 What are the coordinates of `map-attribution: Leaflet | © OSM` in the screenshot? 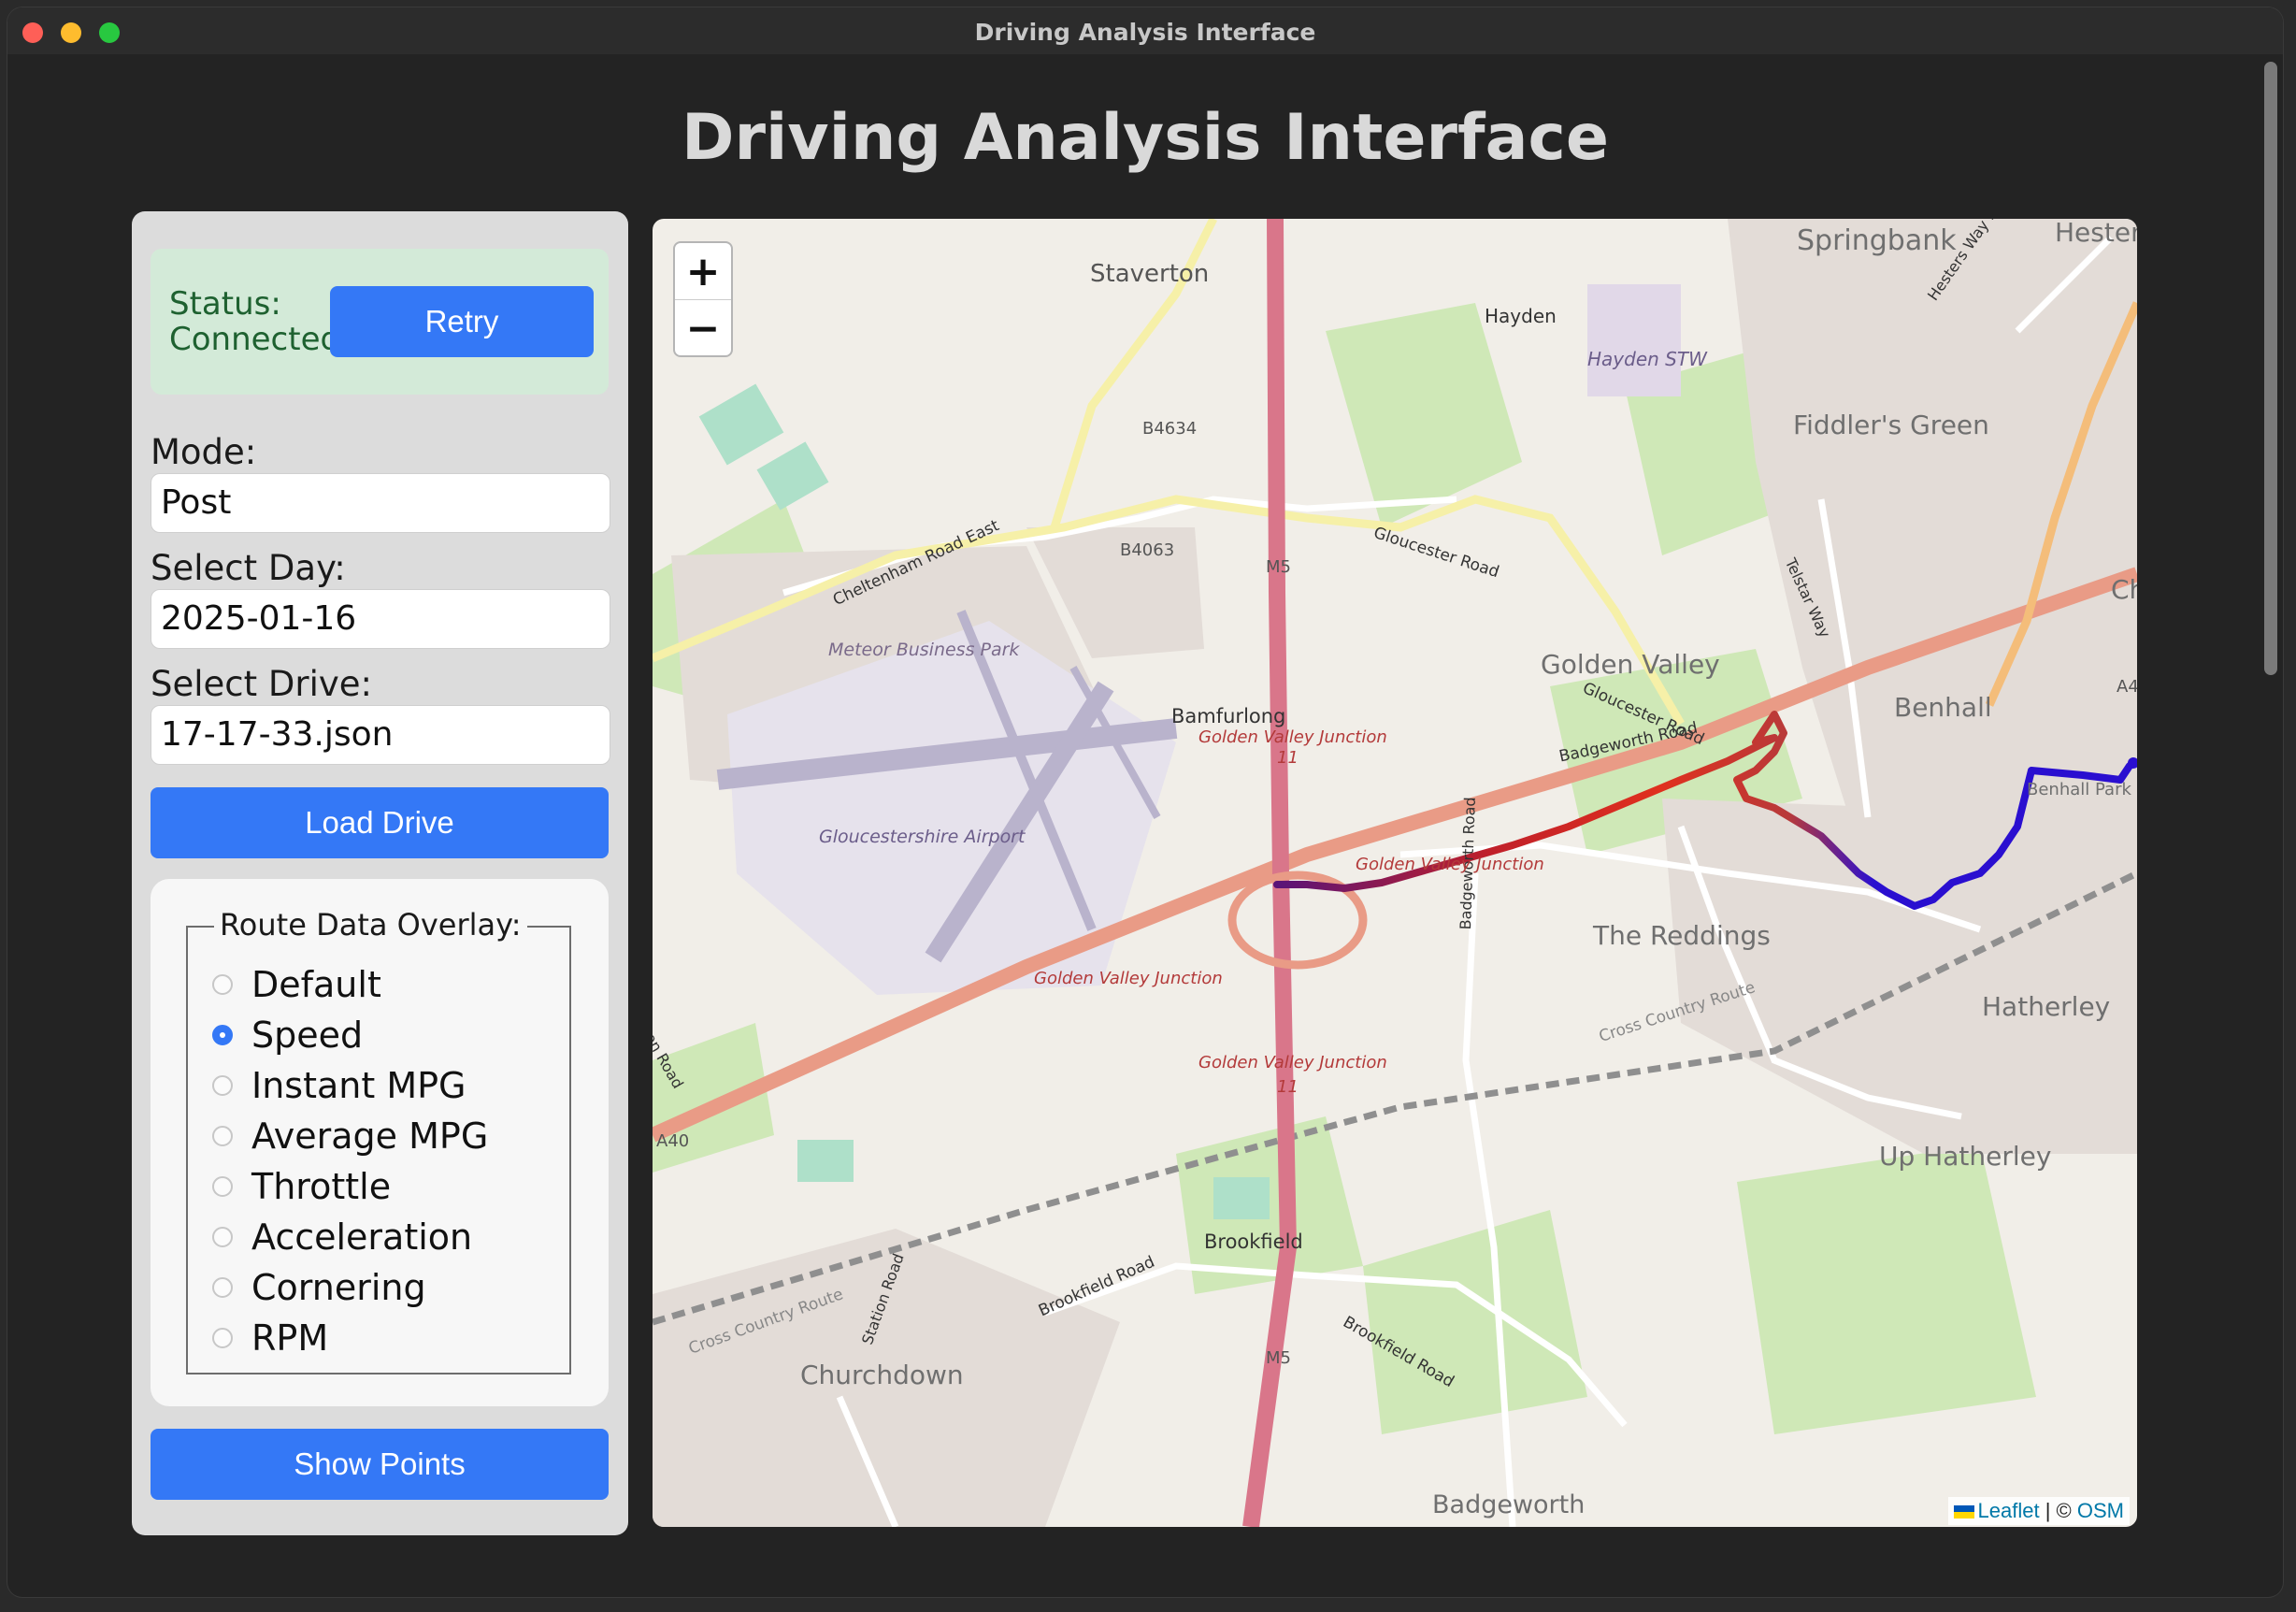 It's located at (2039, 1511).